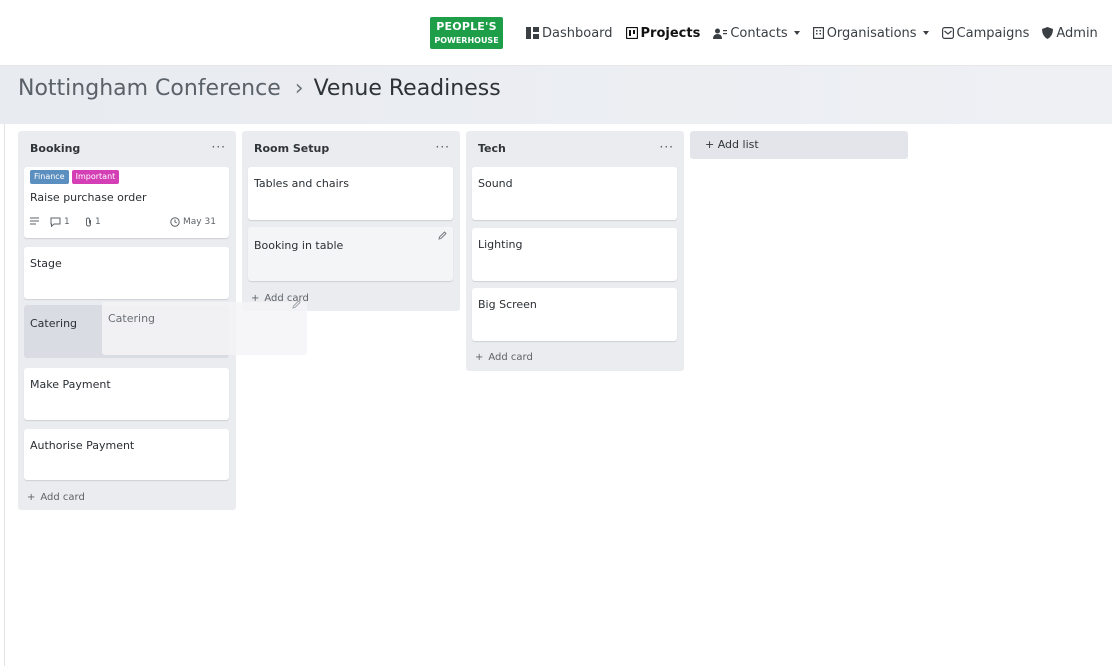 This screenshot has height=666, width=1112. I want to click on dashboard-icon, so click(532, 33).